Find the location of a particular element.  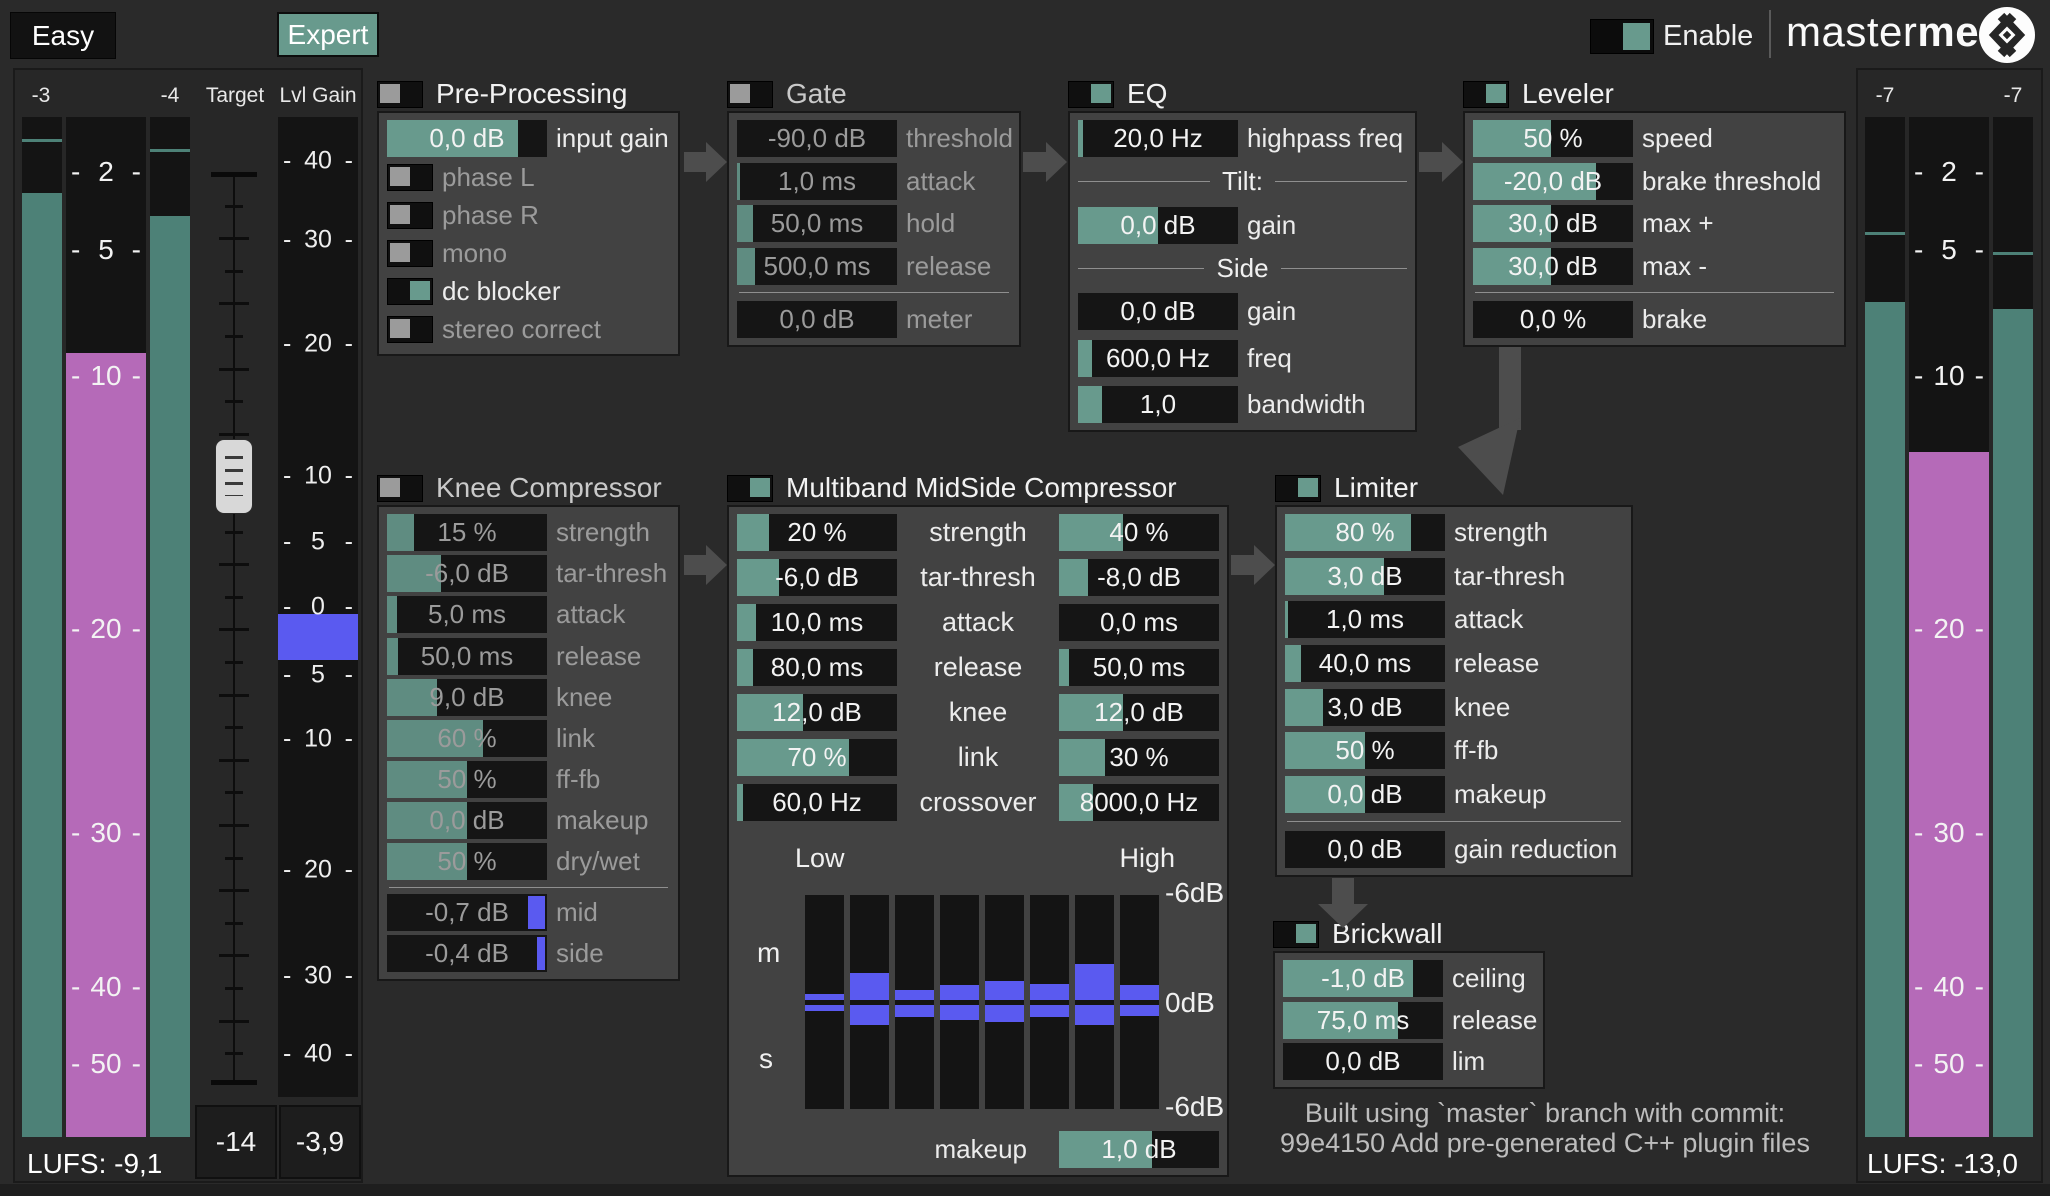

mono-label: mono is located at coordinates (475, 252).